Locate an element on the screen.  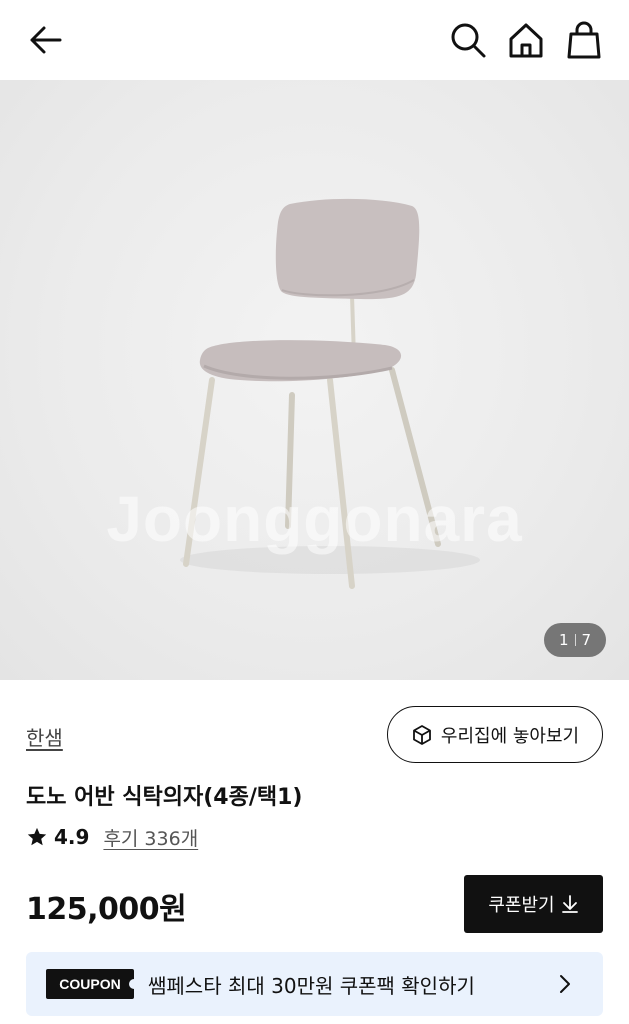
arrow-left-icon is located at coordinates (46, 40).